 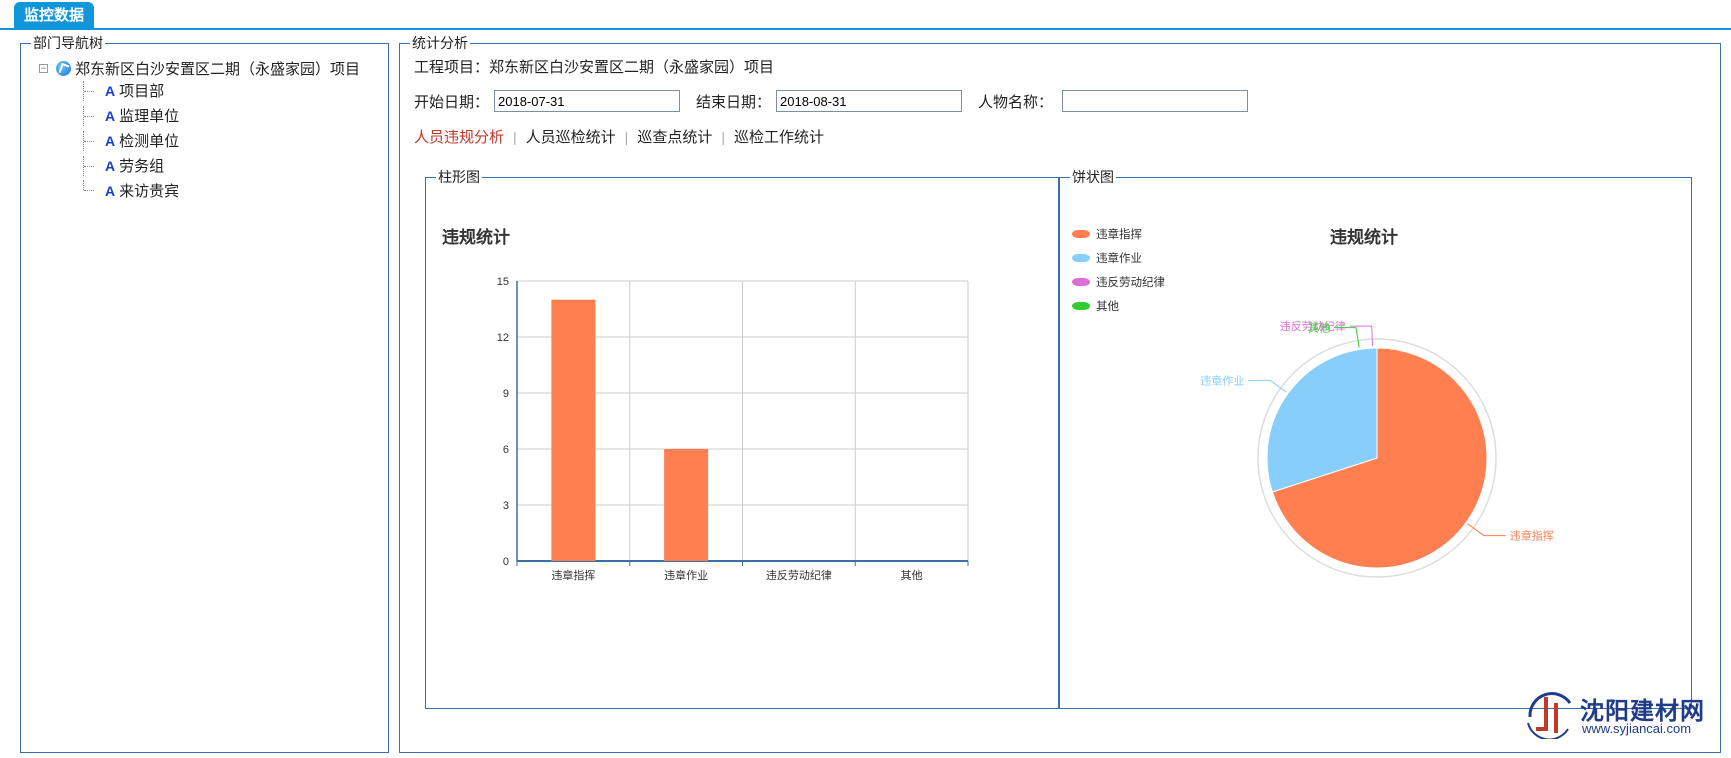 What do you see at coordinates (674, 136) in the screenshot?
I see `tab-checkpoint-stats: 巡查点统计` at bounding box center [674, 136].